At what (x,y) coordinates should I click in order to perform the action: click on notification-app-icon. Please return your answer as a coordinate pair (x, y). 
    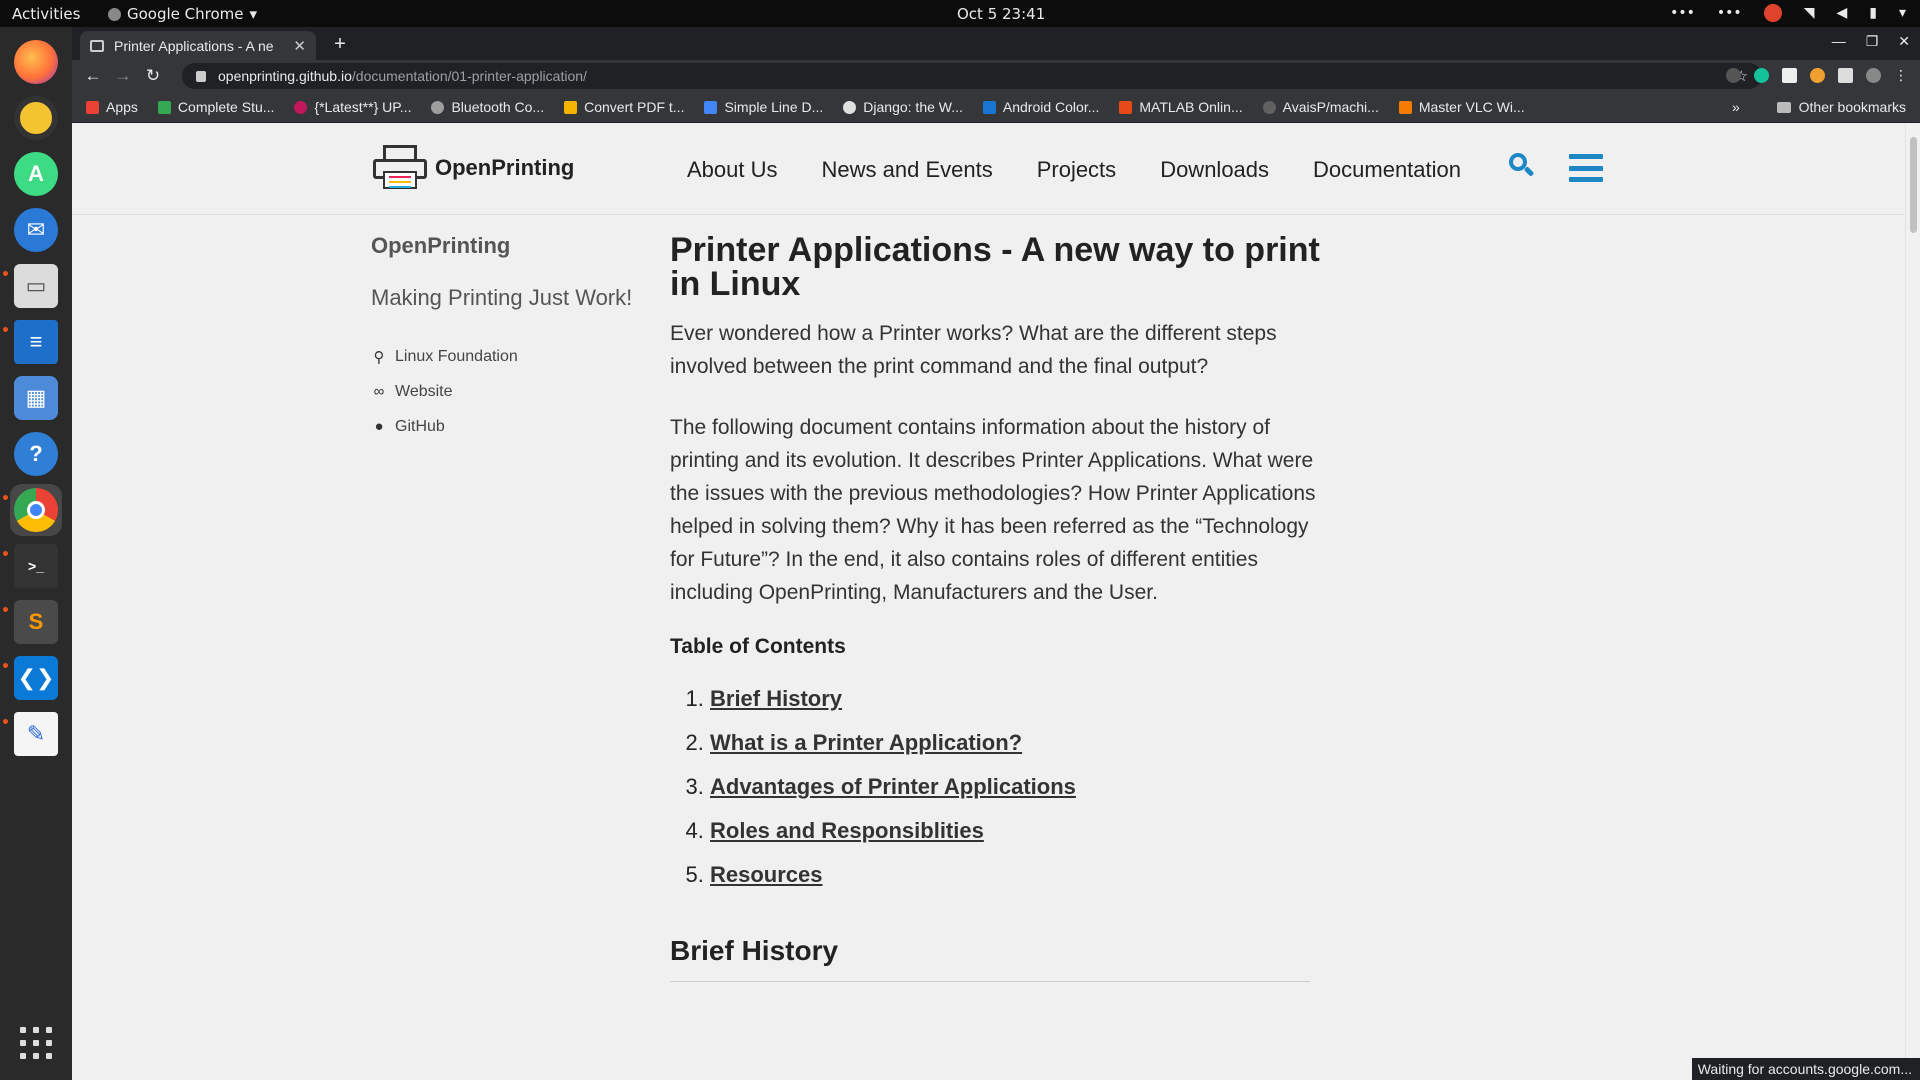
    Looking at the image, I should click on (1772, 13).